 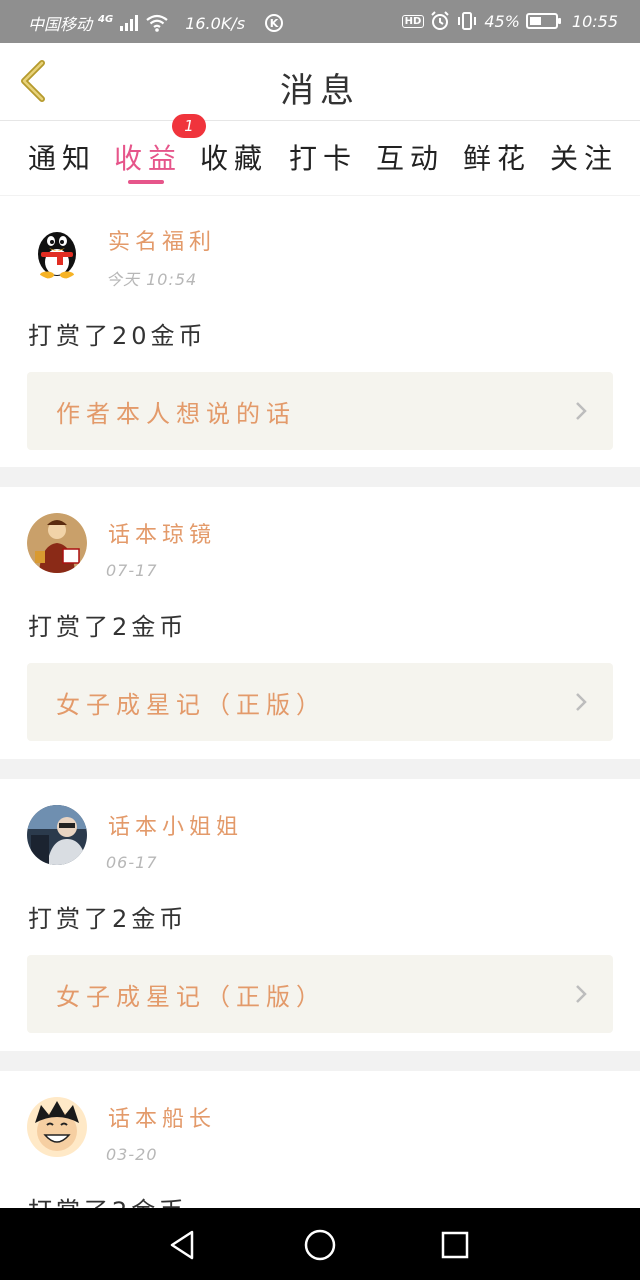 What do you see at coordinates (176, 414) in the screenshot?
I see `work-title: 作者本人想说的话` at bounding box center [176, 414].